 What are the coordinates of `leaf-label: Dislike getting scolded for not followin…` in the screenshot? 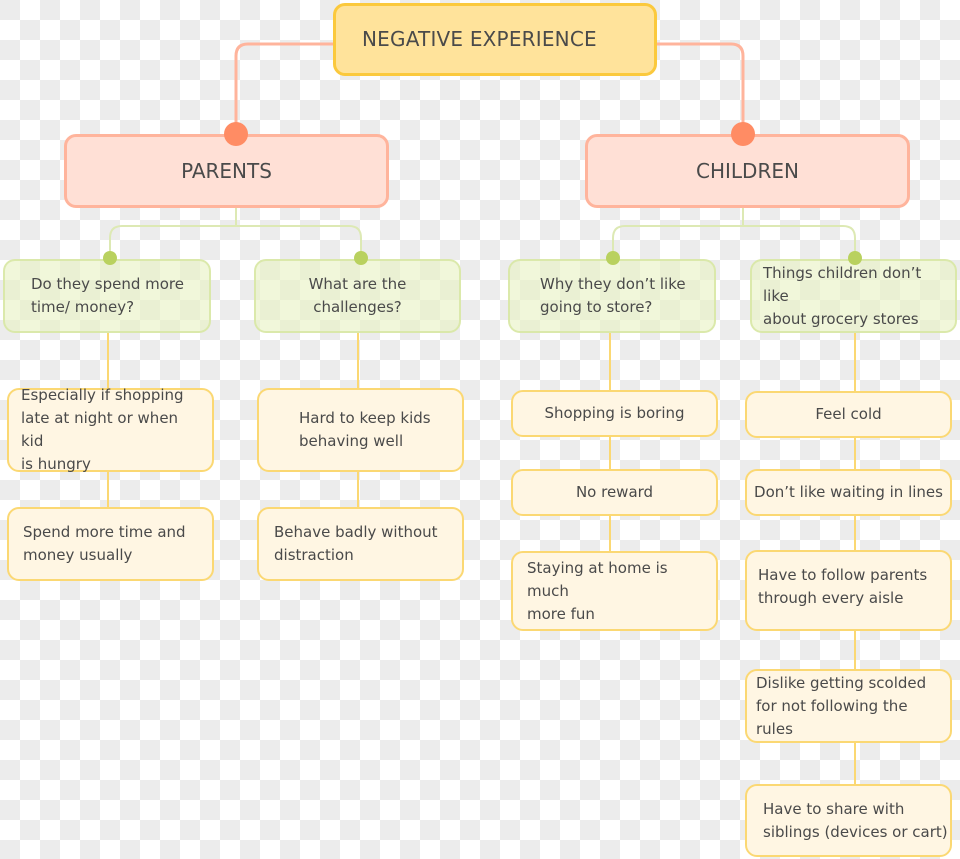 It's located at (841, 705).